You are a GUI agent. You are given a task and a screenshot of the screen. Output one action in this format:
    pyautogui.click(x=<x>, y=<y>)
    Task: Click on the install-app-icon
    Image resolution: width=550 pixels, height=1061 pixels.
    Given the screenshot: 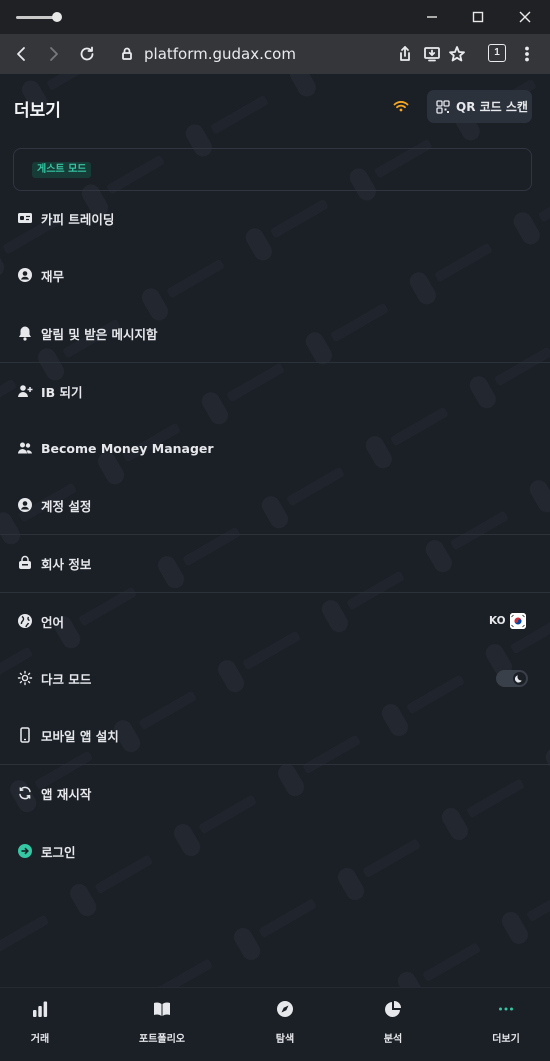 What is the action you would take?
    pyautogui.click(x=432, y=54)
    